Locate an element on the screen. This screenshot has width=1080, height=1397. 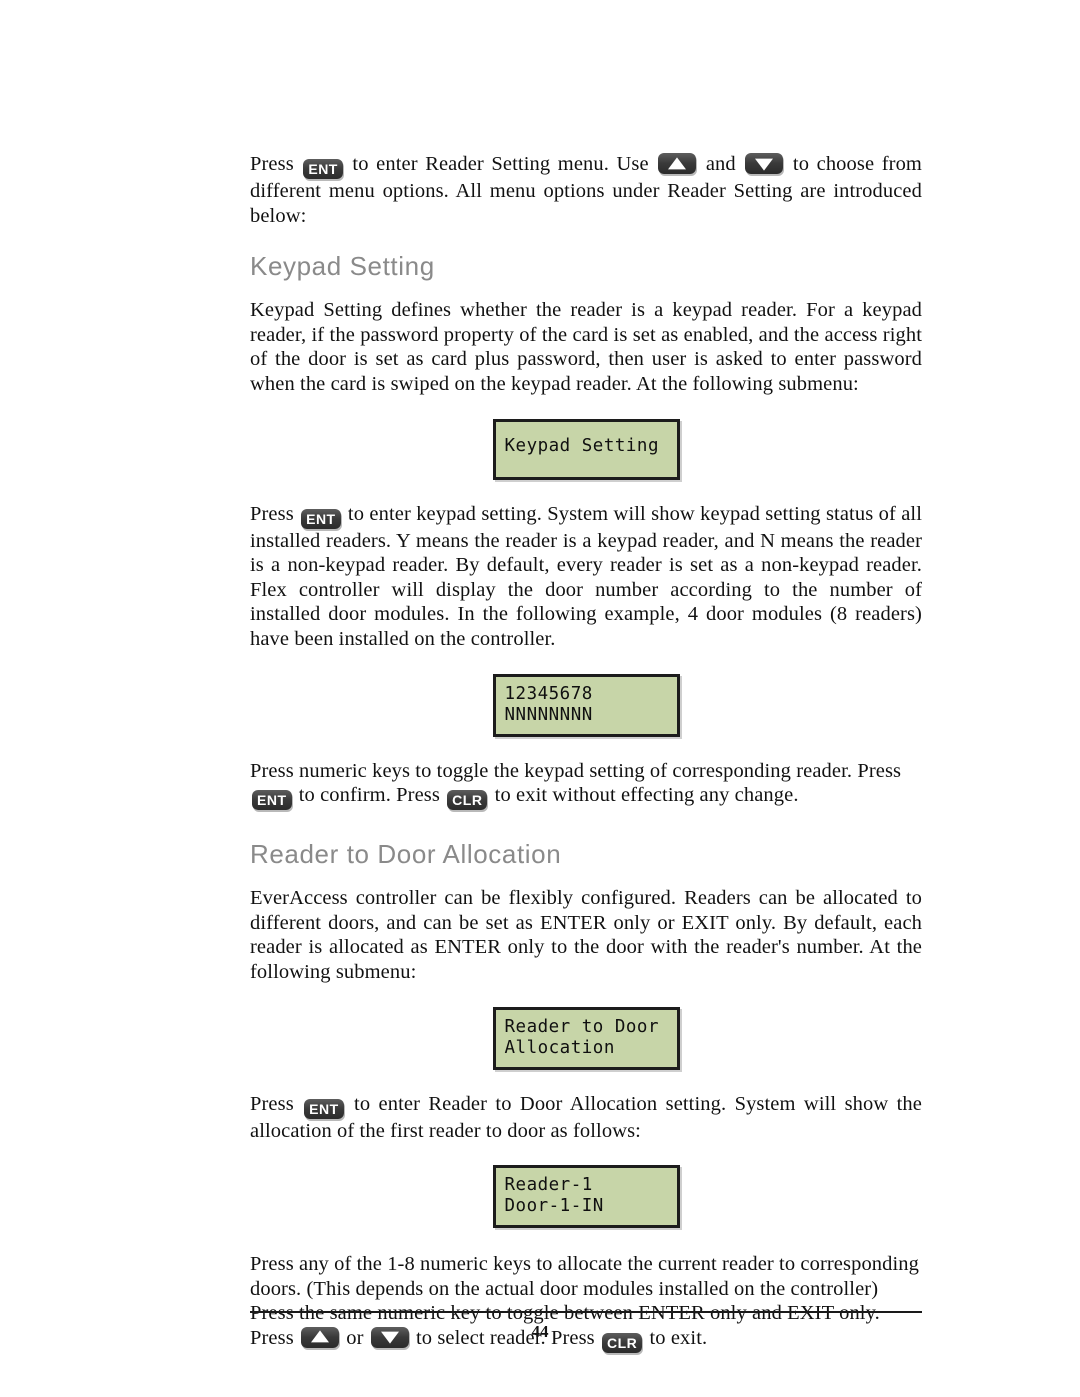
page-number: 44 is located at coordinates (540, 1331).